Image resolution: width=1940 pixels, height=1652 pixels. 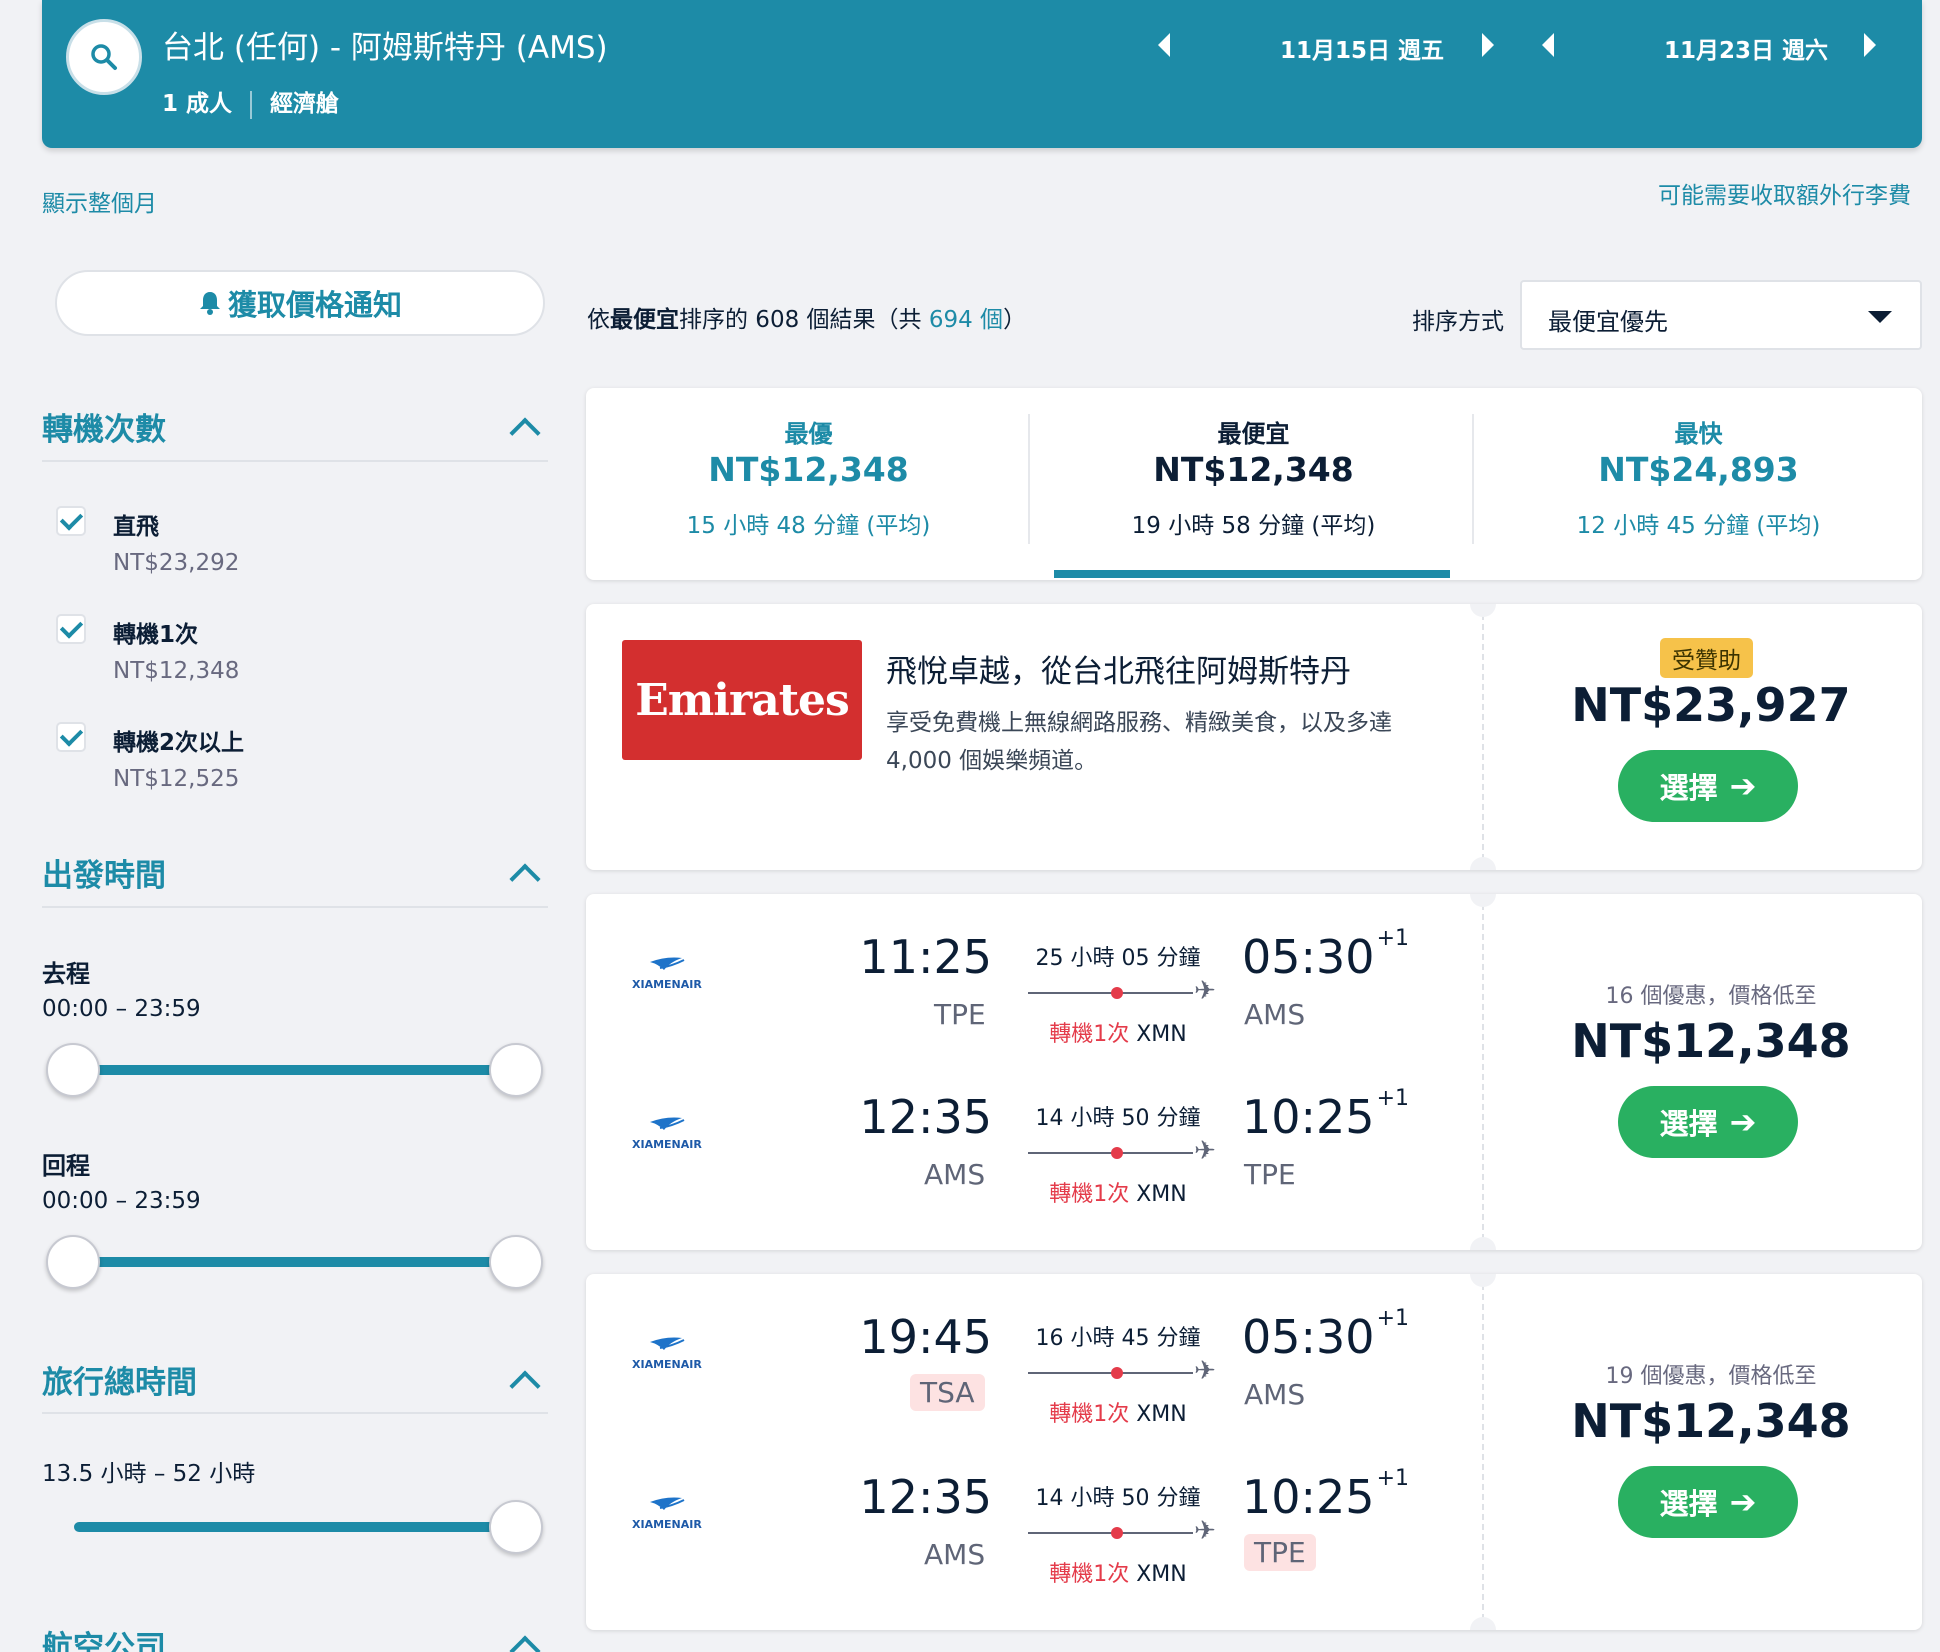 I want to click on sort-dropdown: 最便宜優先, so click(x=1721, y=315).